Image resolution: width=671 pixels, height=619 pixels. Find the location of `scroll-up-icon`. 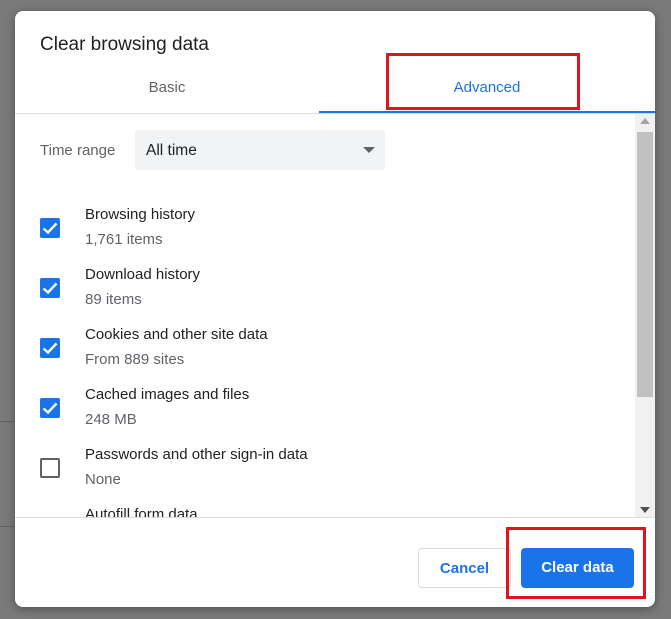

scroll-up-icon is located at coordinates (645, 121).